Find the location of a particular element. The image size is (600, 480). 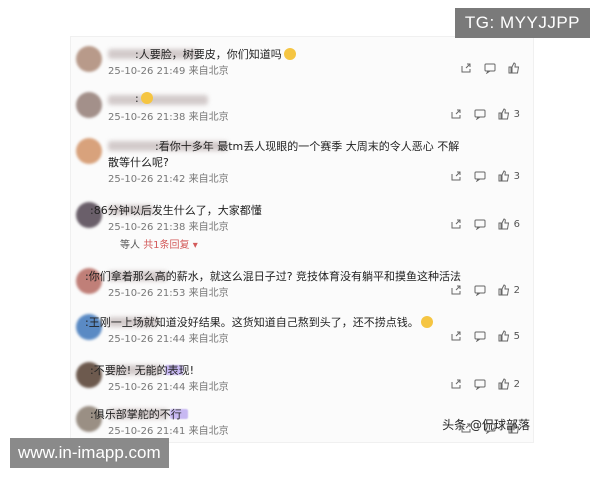

comment-body: :你们拿着那么高的薪水，就这么混日子过? 竞技体育没有躺平和摸鱼这种活法 is located at coordinates (273, 276).